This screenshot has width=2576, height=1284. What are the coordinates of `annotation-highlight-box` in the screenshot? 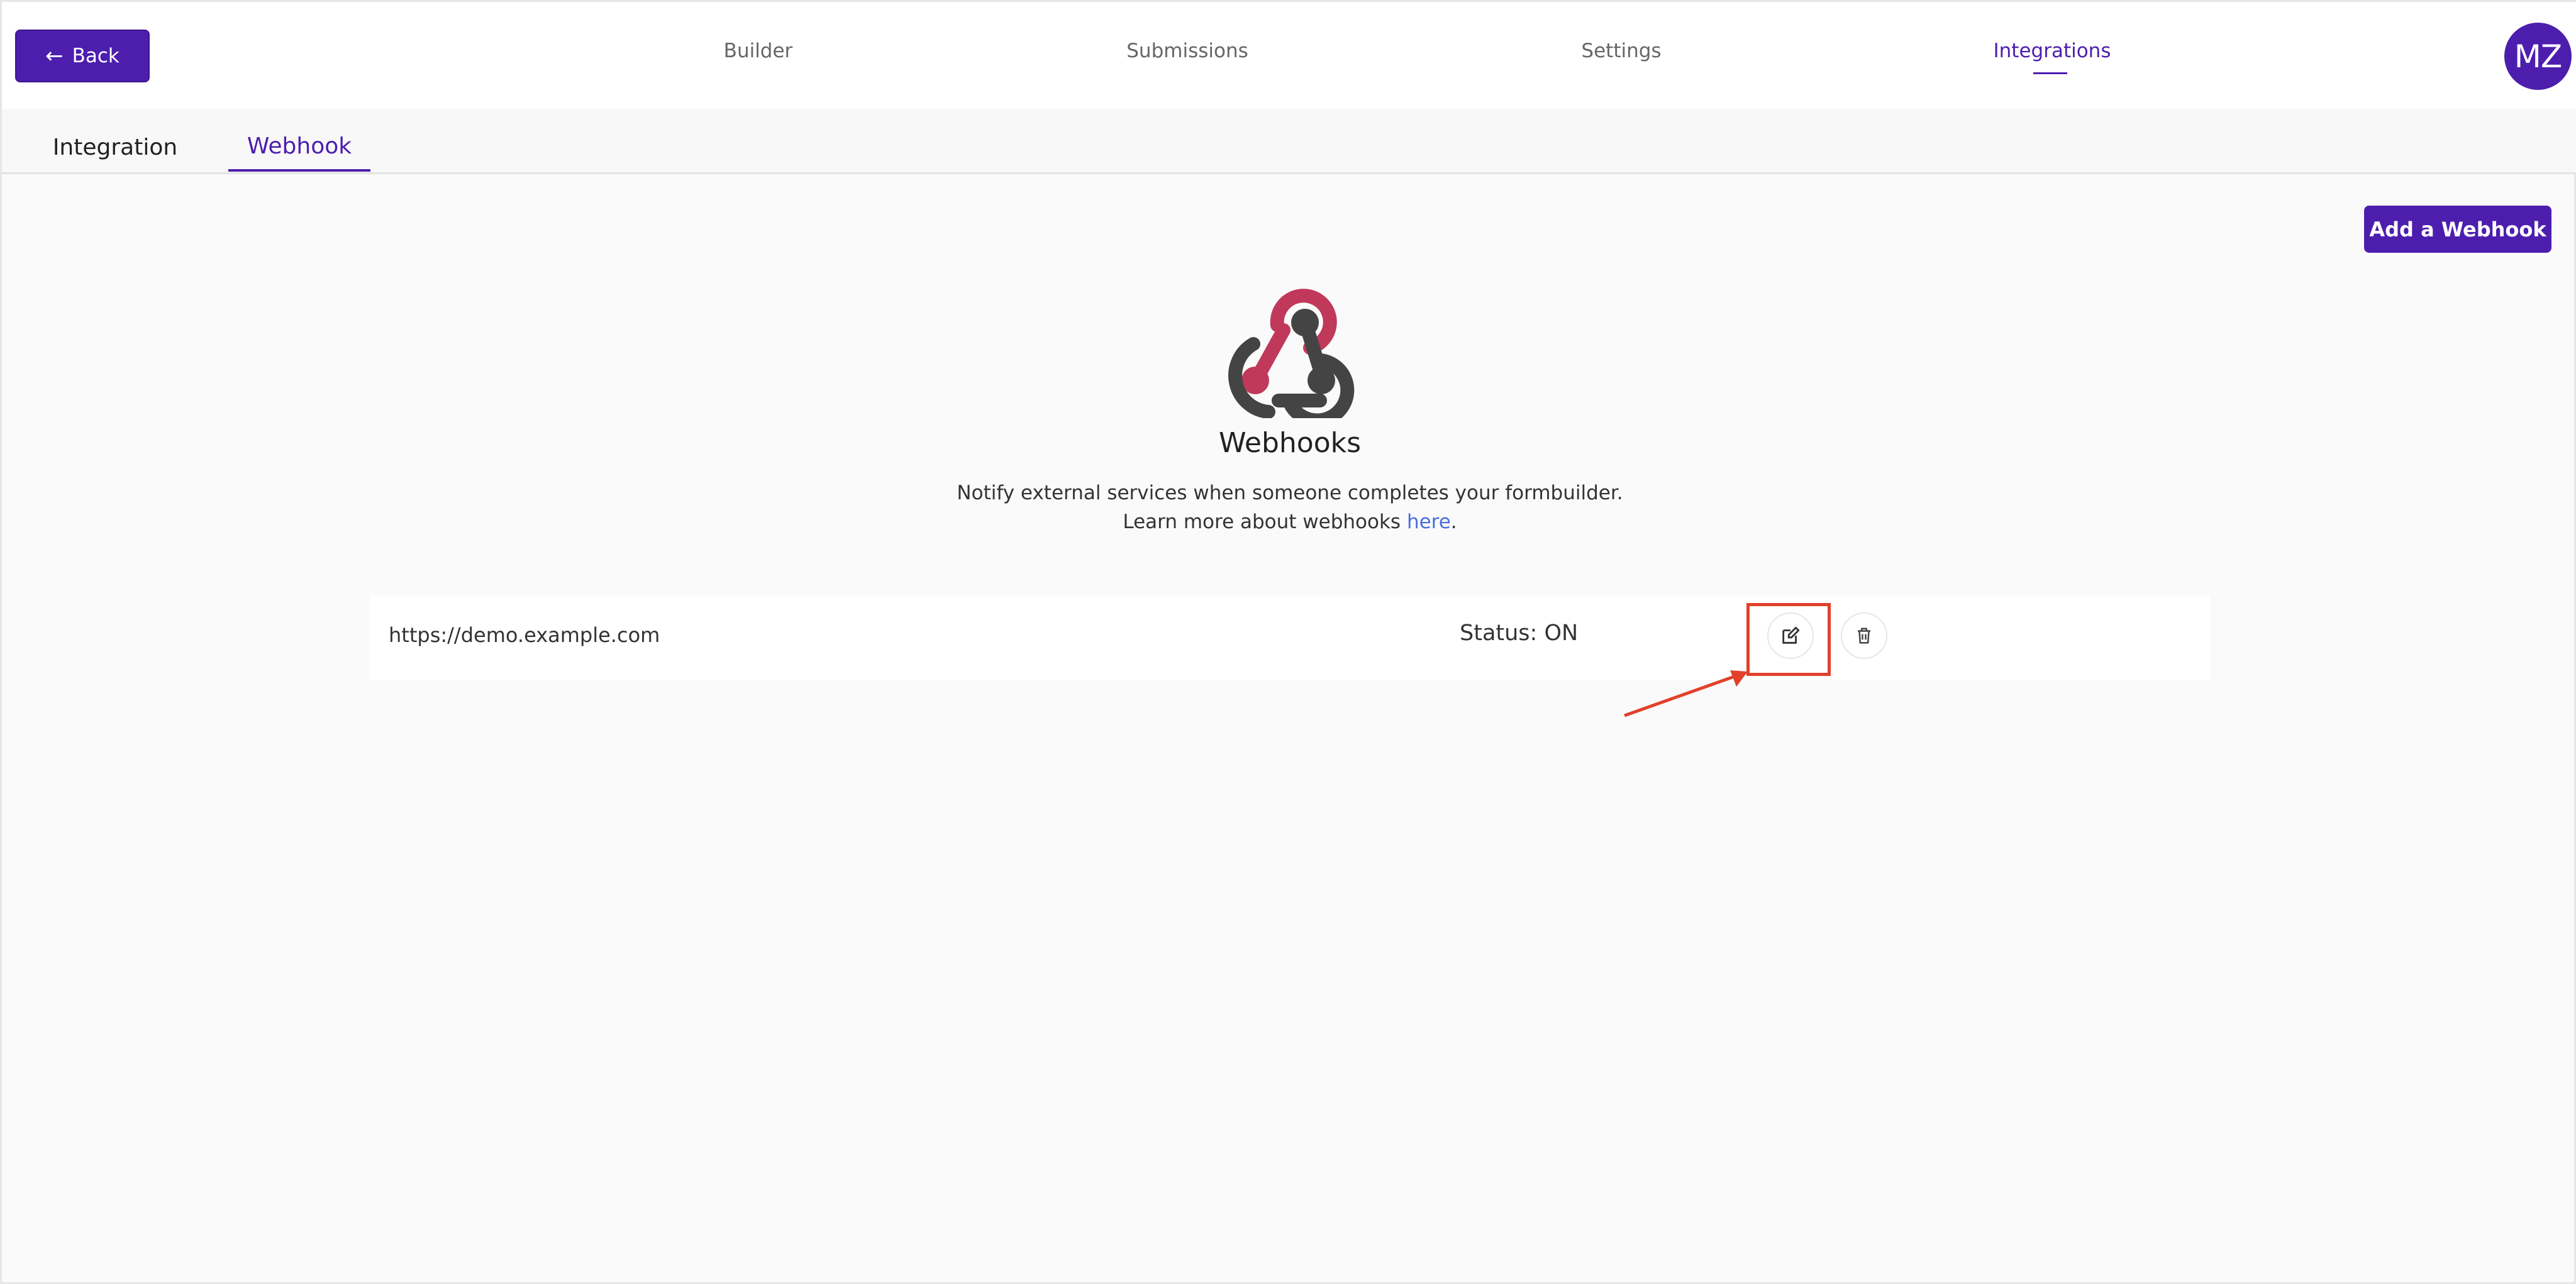 It's located at (1788, 639).